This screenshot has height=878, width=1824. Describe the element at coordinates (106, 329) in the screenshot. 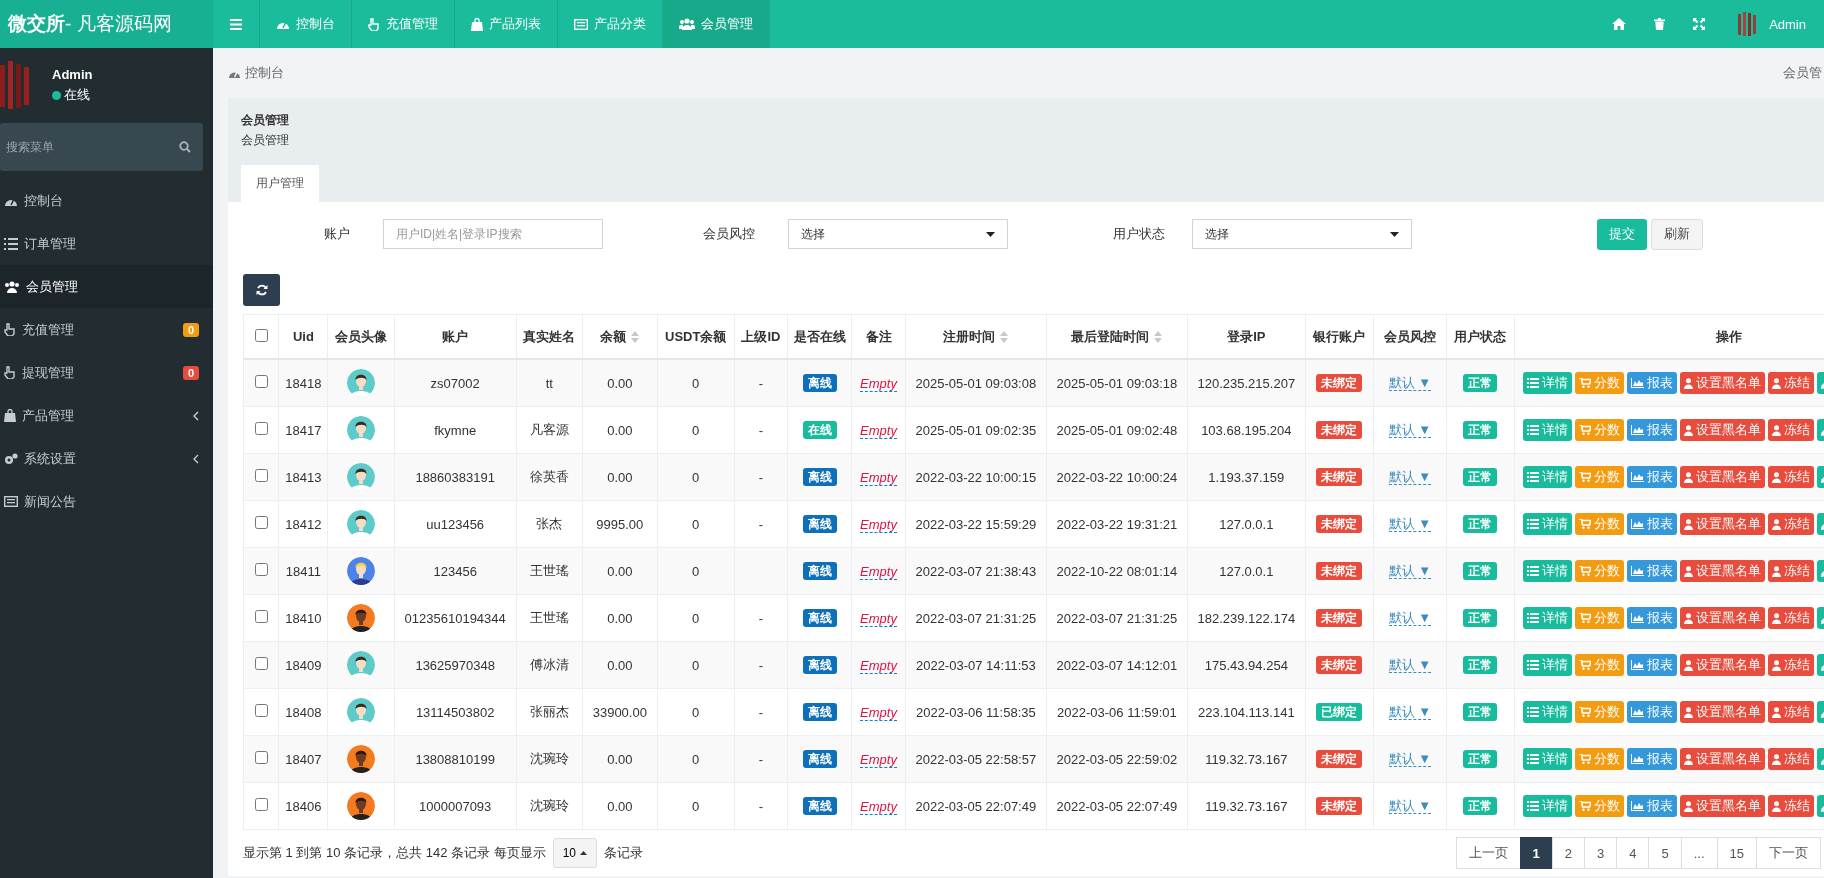

I see `sidebar-item: 充值管理 0` at that location.